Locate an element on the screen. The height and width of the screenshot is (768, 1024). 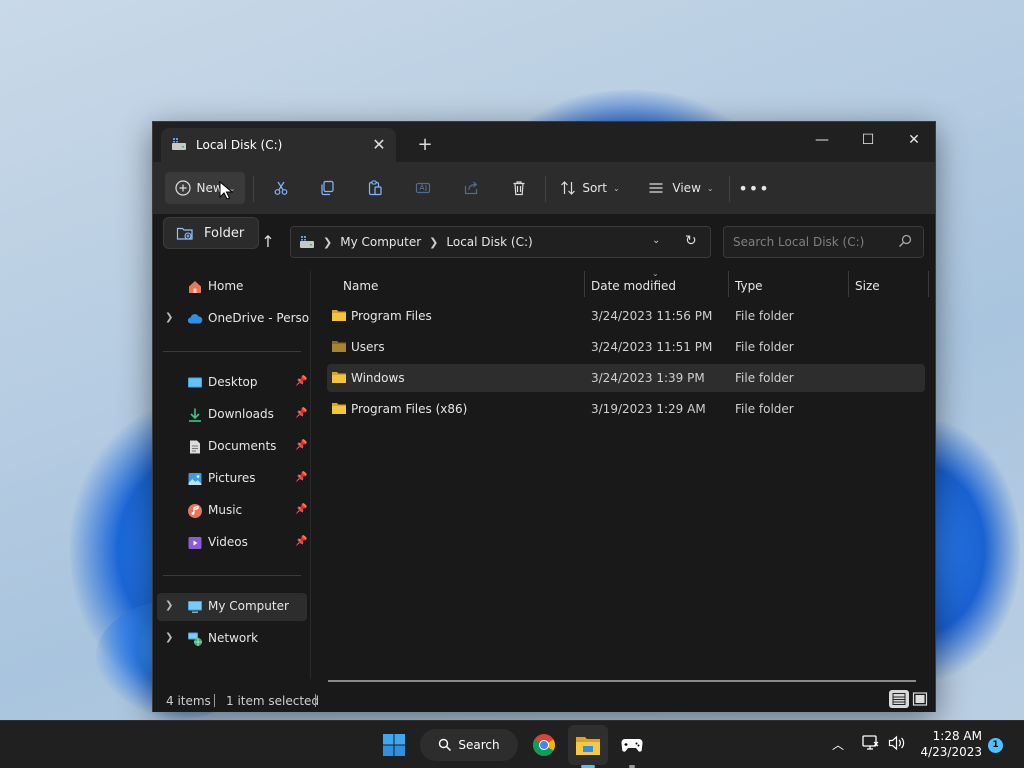
view-button: View ⌄ is located at coordinates (681, 188).